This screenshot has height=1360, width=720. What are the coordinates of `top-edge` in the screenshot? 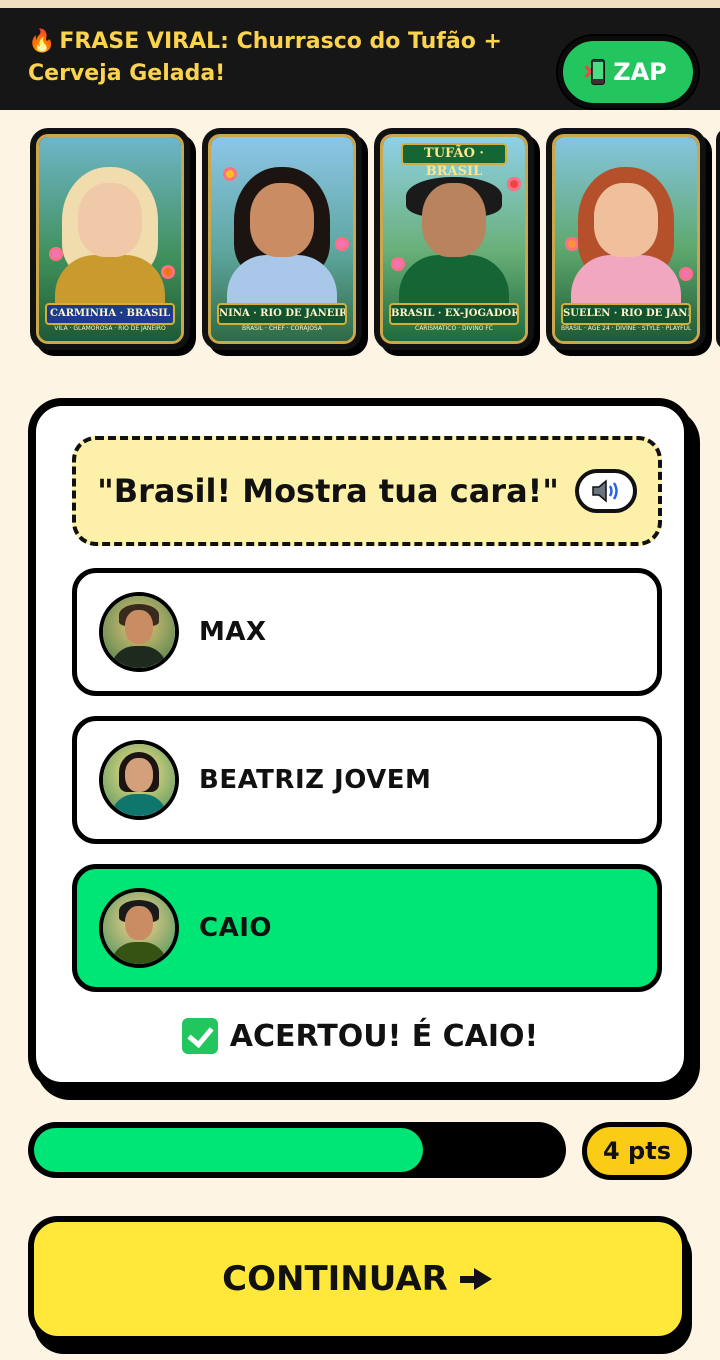 It's located at (360, 4).